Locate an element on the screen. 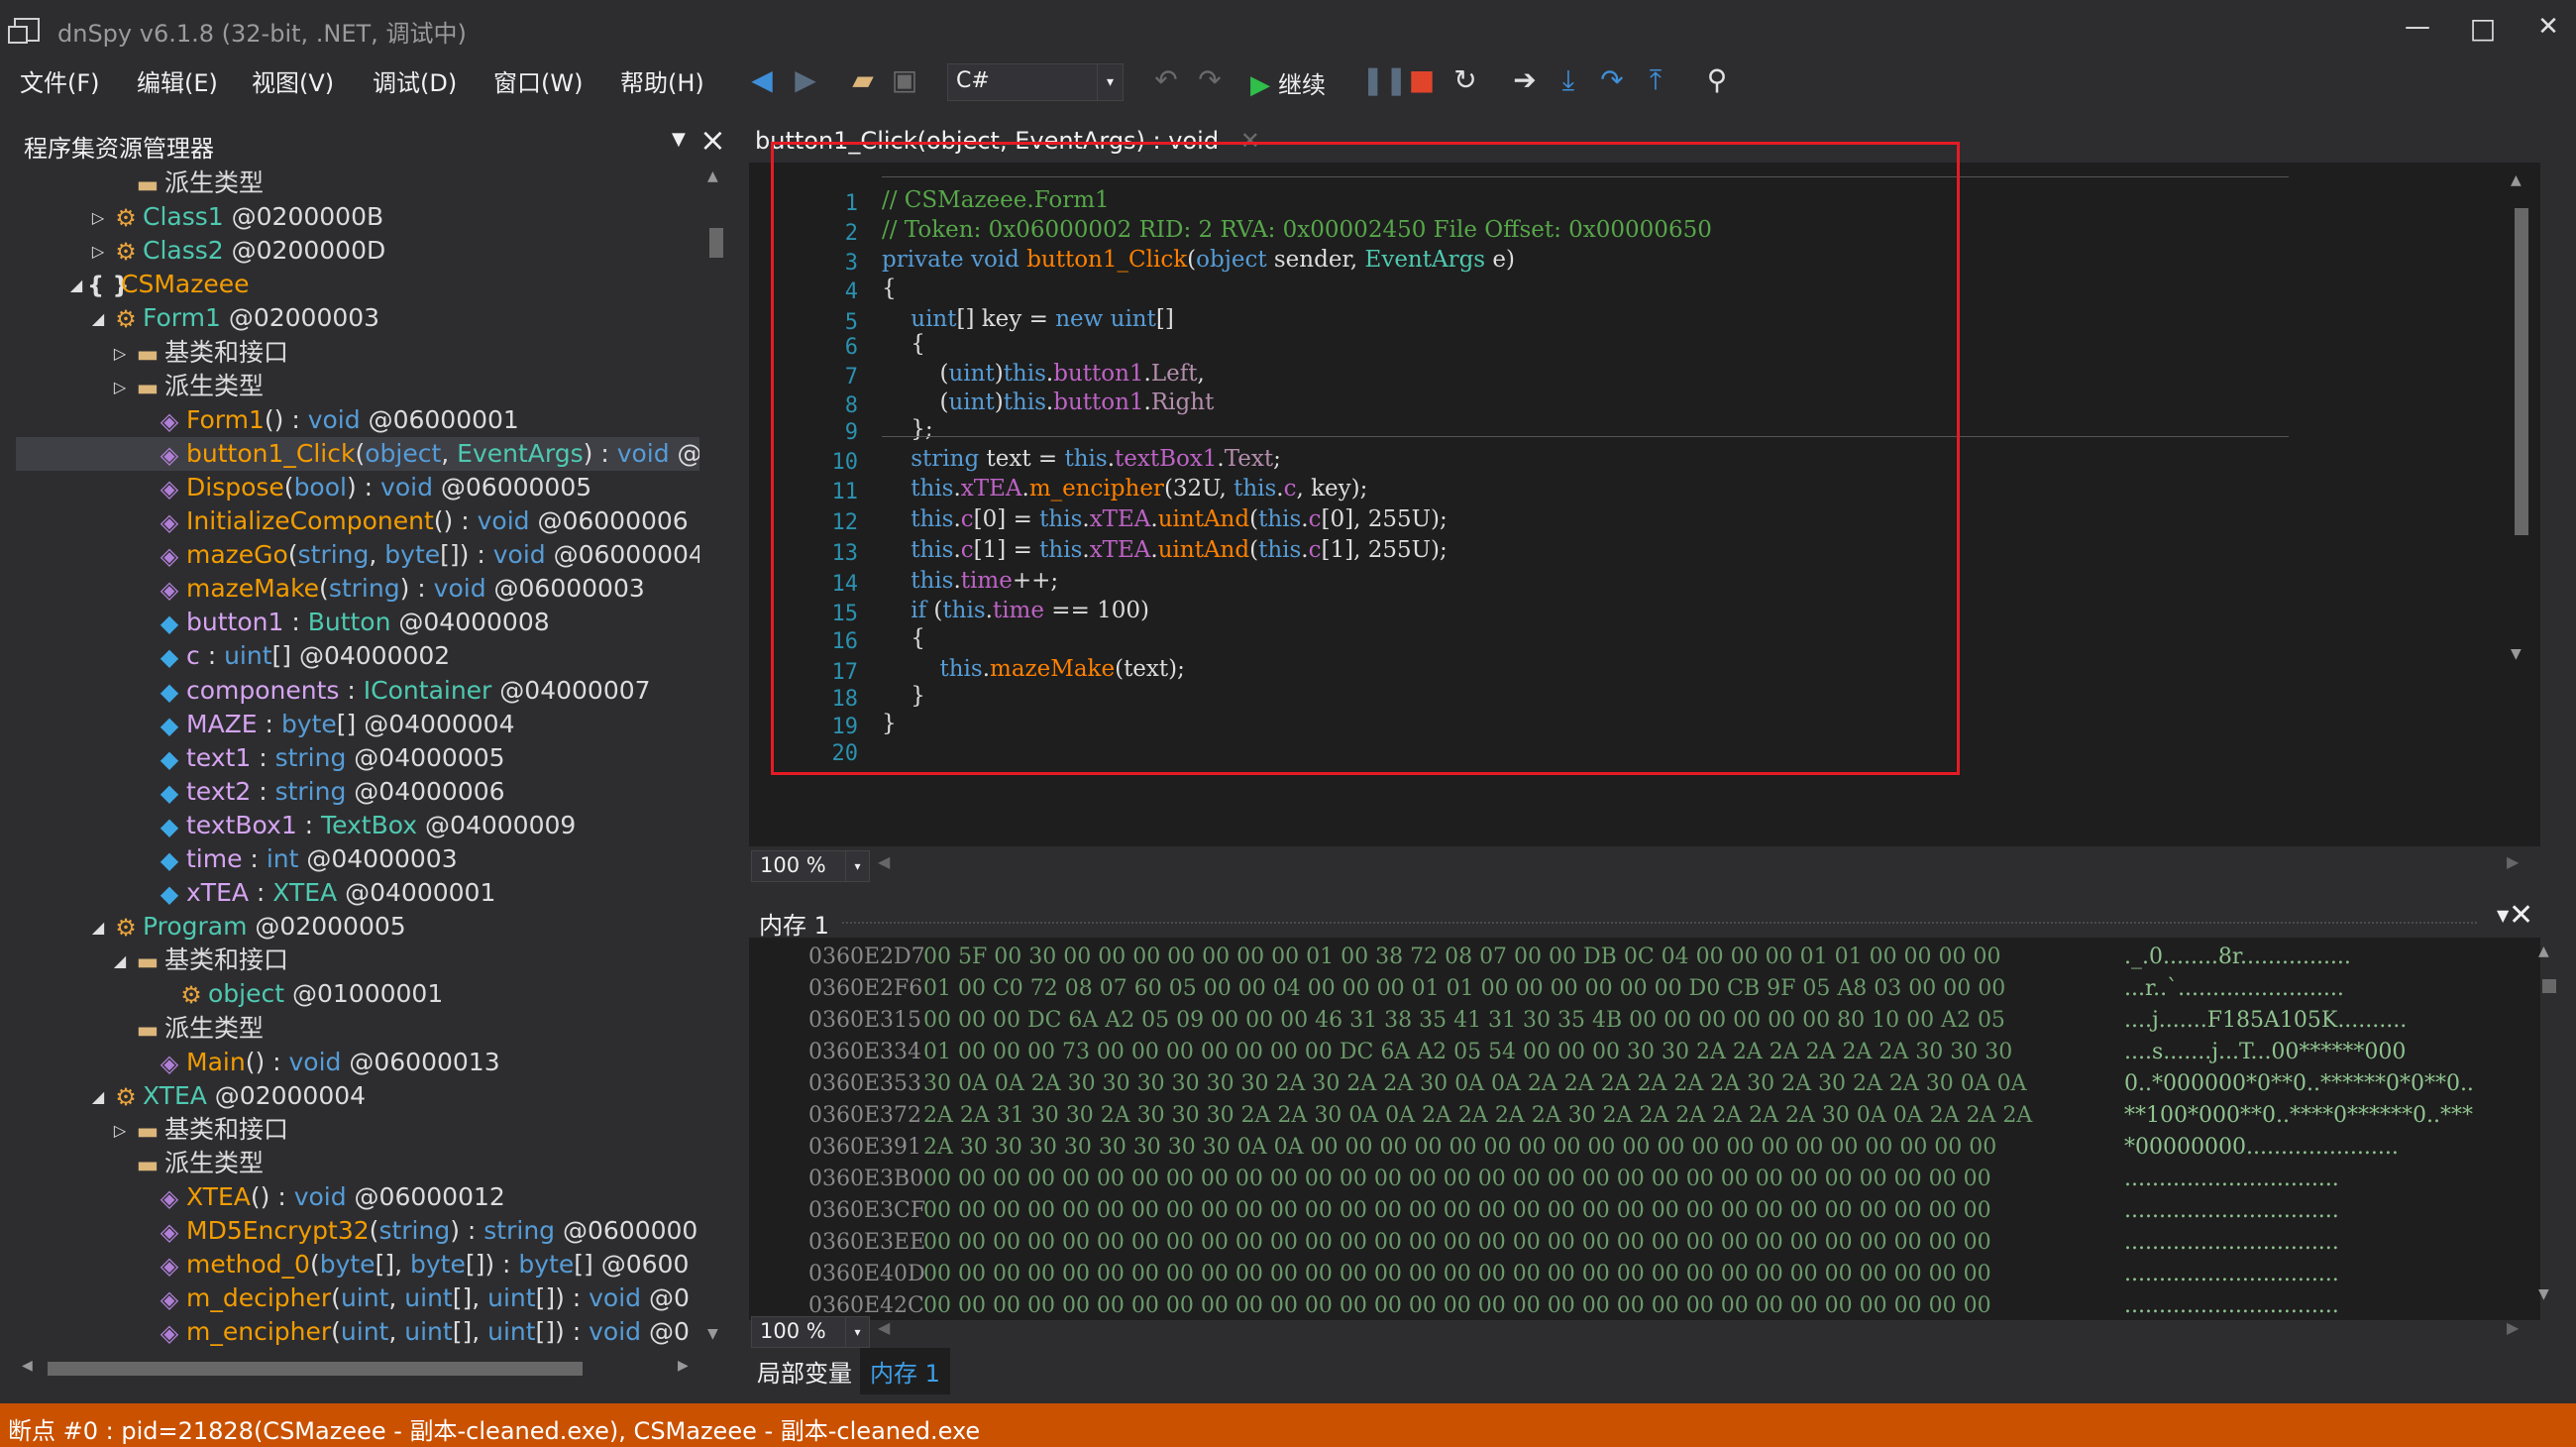 This screenshot has height=1447, width=2576. step-over-icon: ↷ is located at coordinates (1612, 79).